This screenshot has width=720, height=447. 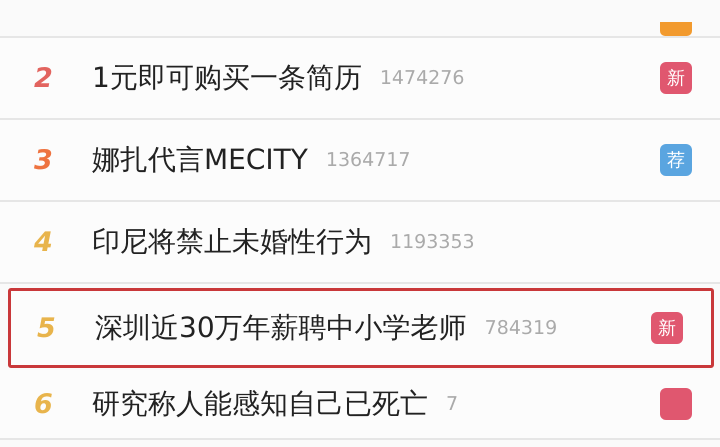 What do you see at coordinates (232, 242) in the screenshot?
I see `topic-title: 印尼将禁止未婚性行为` at bounding box center [232, 242].